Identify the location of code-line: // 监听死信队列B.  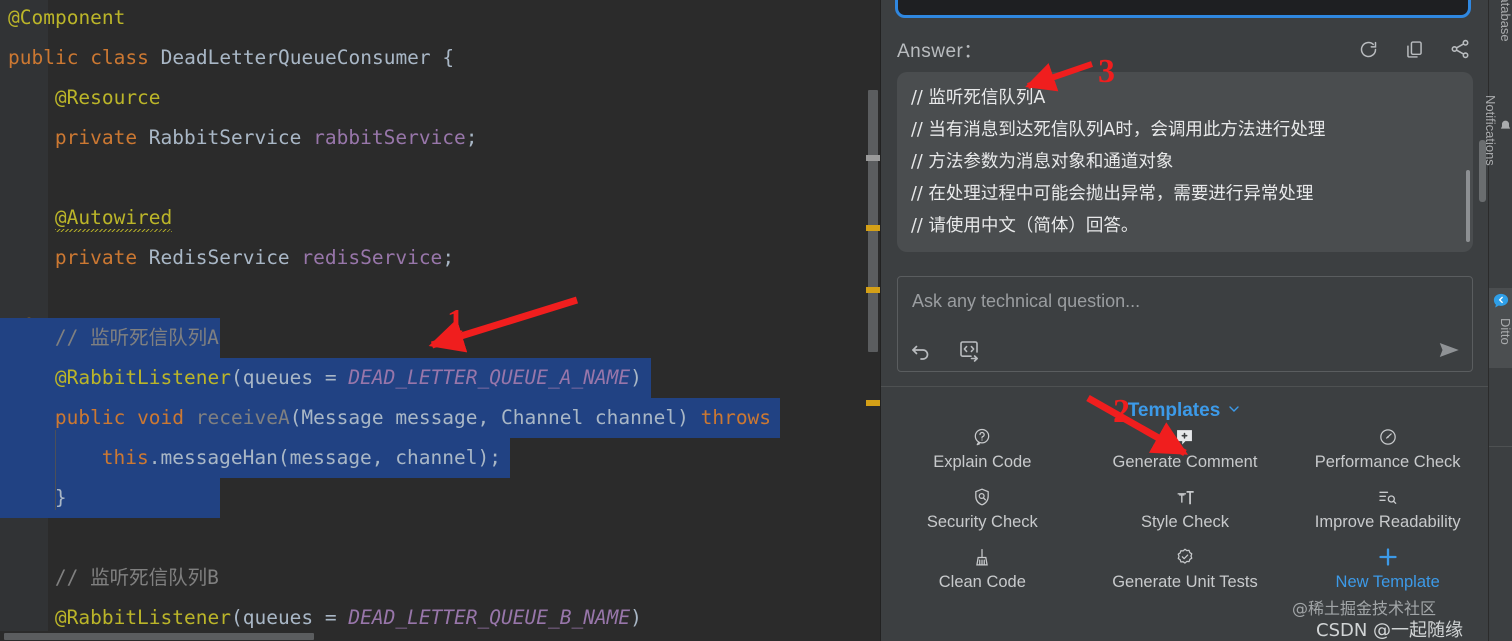
(440, 578).